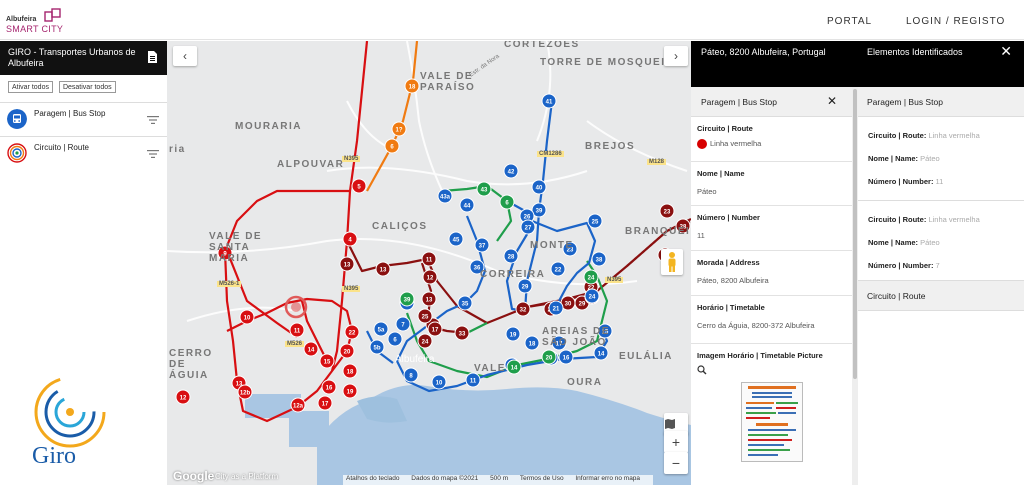  What do you see at coordinates (599, 259) in the screenshot?
I see `bus-stop-marker-blue: 38` at bounding box center [599, 259].